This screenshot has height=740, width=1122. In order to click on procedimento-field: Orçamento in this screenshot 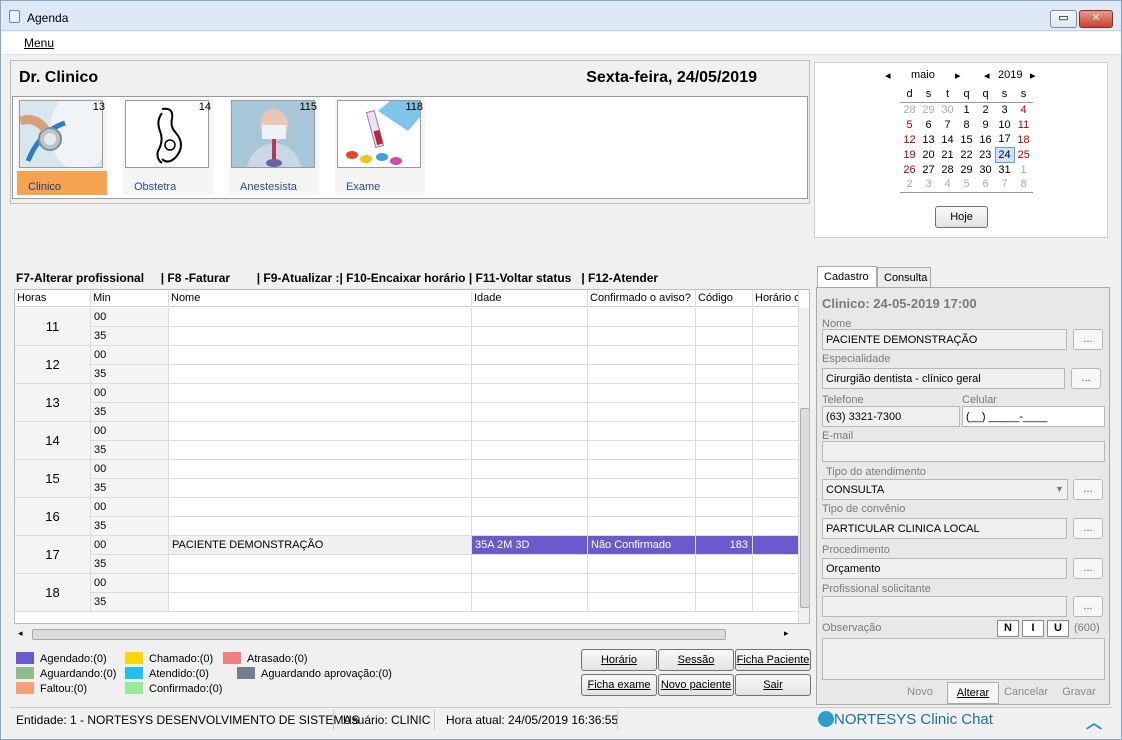, I will do `click(944, 568)`.